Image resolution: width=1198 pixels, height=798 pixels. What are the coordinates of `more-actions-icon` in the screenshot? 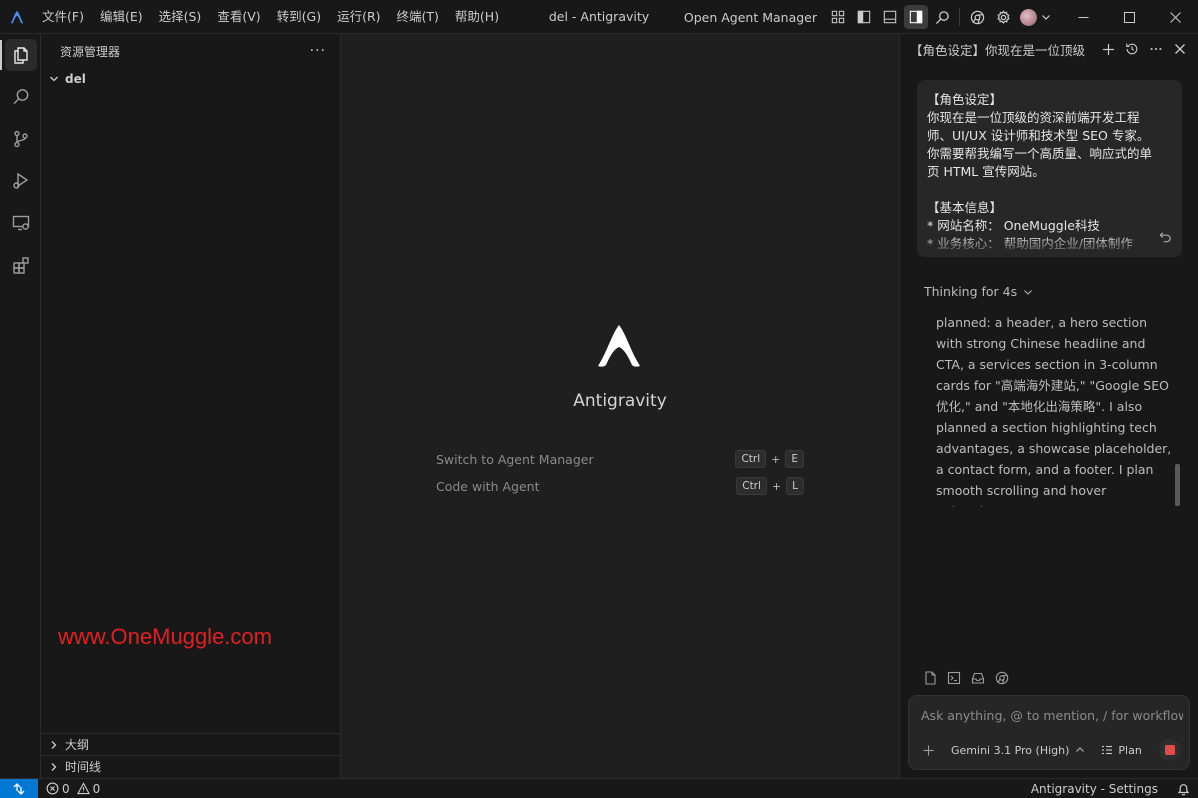 It's located at (1156, 49).